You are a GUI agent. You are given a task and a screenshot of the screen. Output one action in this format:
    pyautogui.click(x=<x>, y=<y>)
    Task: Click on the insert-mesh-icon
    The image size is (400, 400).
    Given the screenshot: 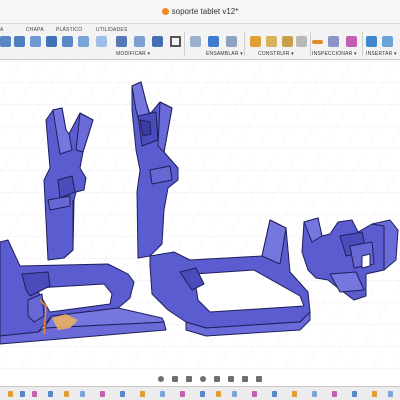 What is the action you would take?
    pyautogui.click(x=387, y=41)
    